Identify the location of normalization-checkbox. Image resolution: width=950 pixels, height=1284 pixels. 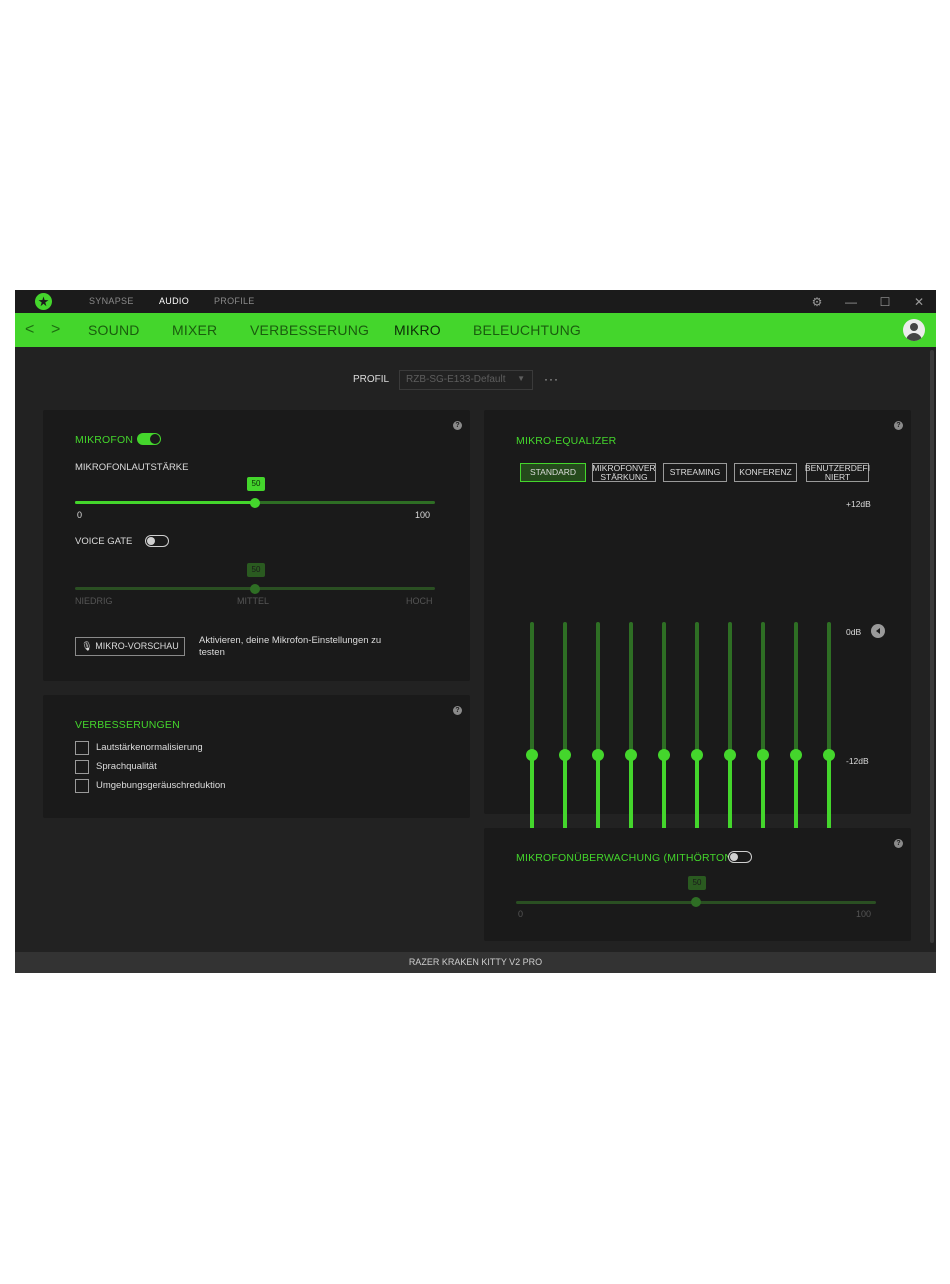
(82, 748).